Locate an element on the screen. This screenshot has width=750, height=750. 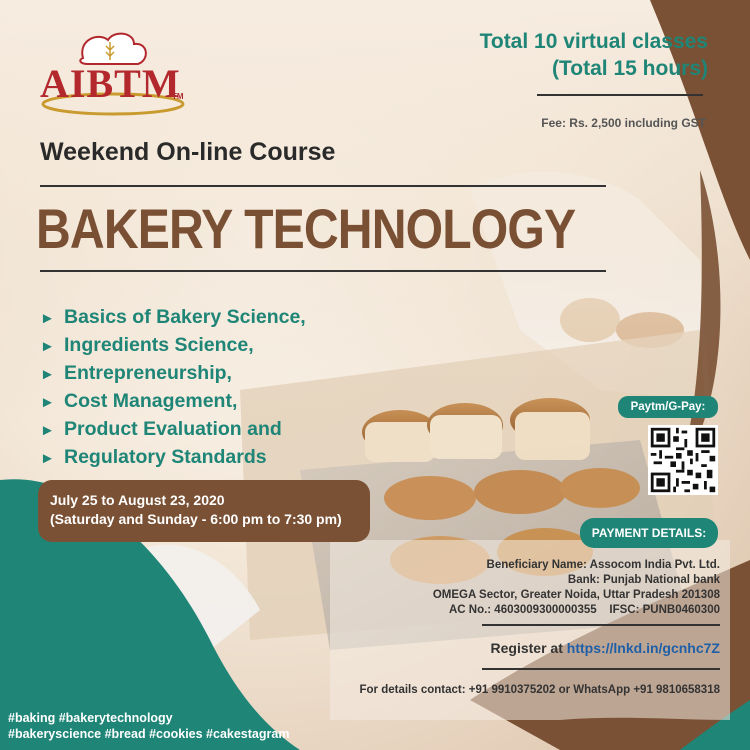
logo-tm: TM is located at coordinates (178, 96).